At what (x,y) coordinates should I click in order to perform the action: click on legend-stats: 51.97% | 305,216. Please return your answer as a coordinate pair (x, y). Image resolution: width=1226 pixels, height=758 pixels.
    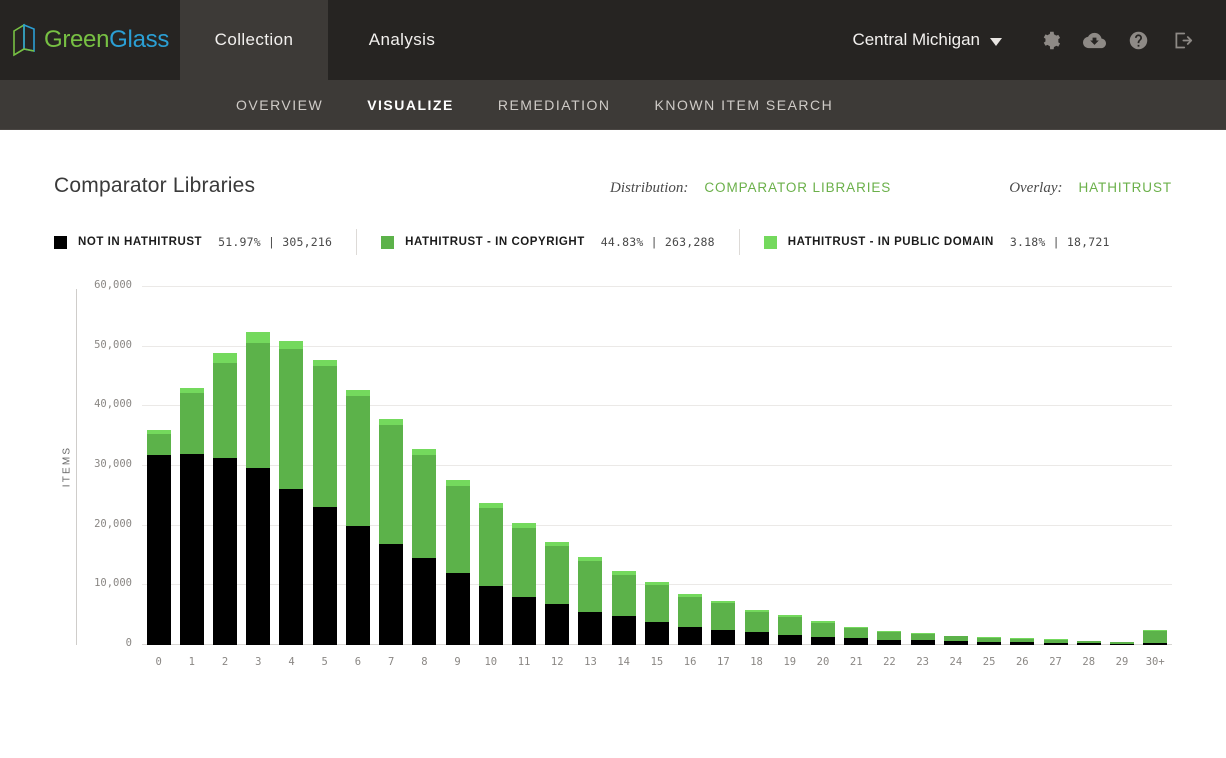
    Looking at the image, I should click on (275, 242).